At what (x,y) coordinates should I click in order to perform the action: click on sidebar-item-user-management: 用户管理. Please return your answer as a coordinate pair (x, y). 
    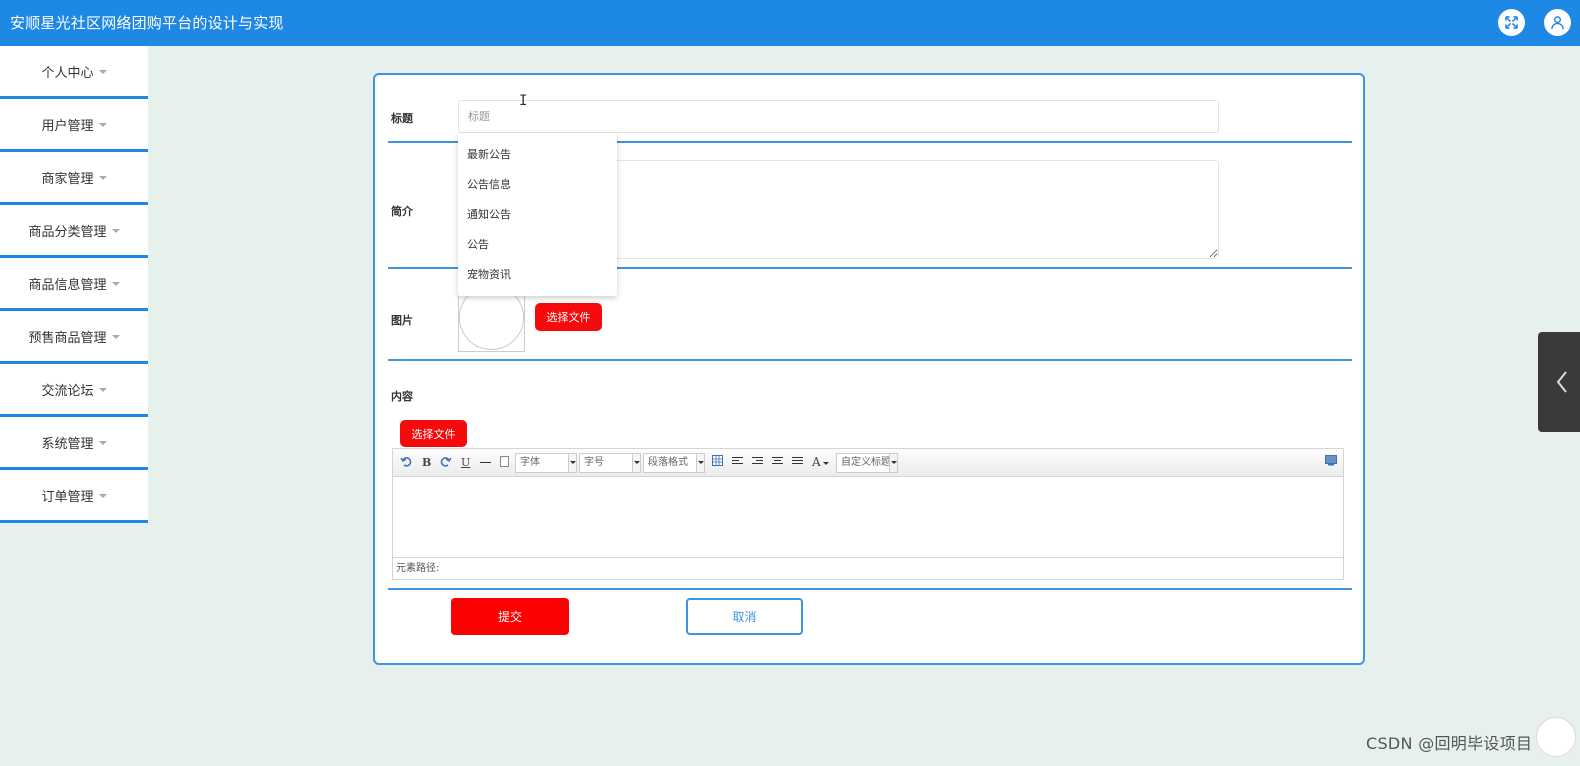
    Looking at the image, I should click on (74, 125).